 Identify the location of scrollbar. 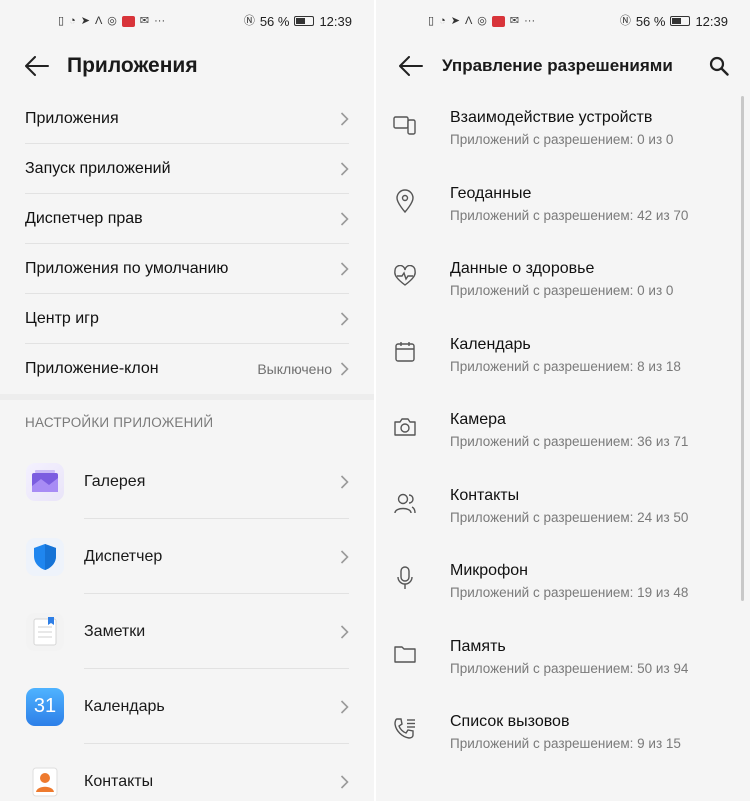
(742, 348).